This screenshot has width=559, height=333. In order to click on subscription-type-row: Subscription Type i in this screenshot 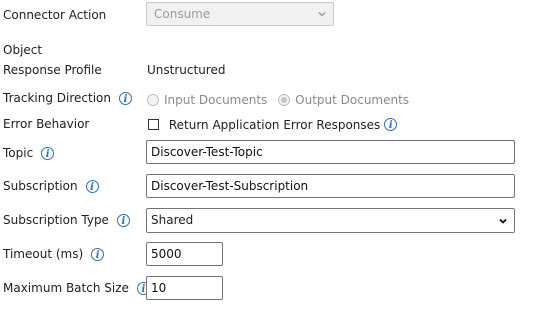, I will do `click(66, 220)`.